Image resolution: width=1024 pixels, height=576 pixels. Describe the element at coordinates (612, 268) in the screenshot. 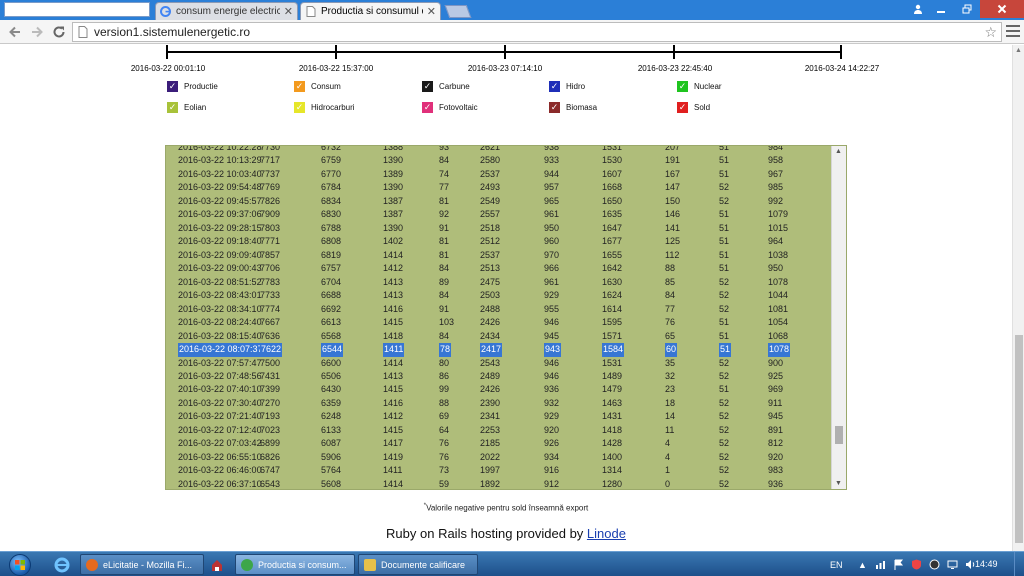

I see `table-cell-value: 1642` at that location.